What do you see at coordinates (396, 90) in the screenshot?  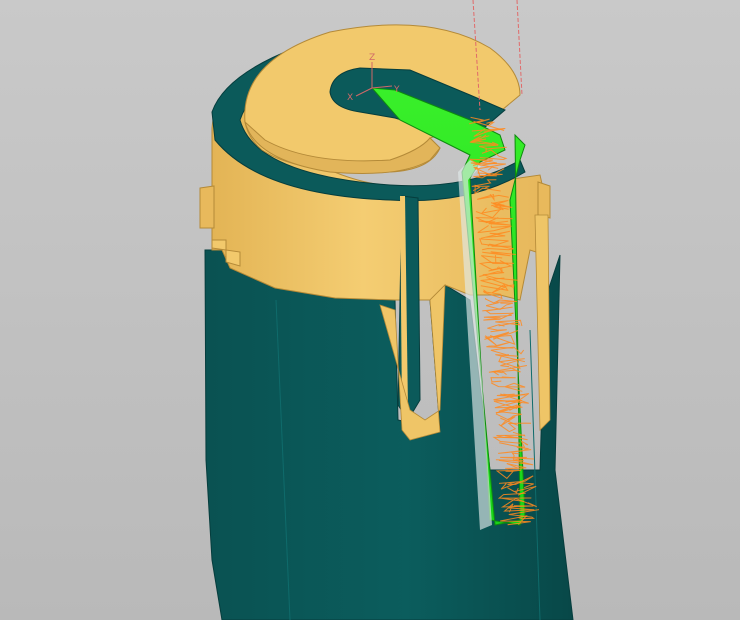 I see `y-axis-label: Y` at bounding box center [396, 90].